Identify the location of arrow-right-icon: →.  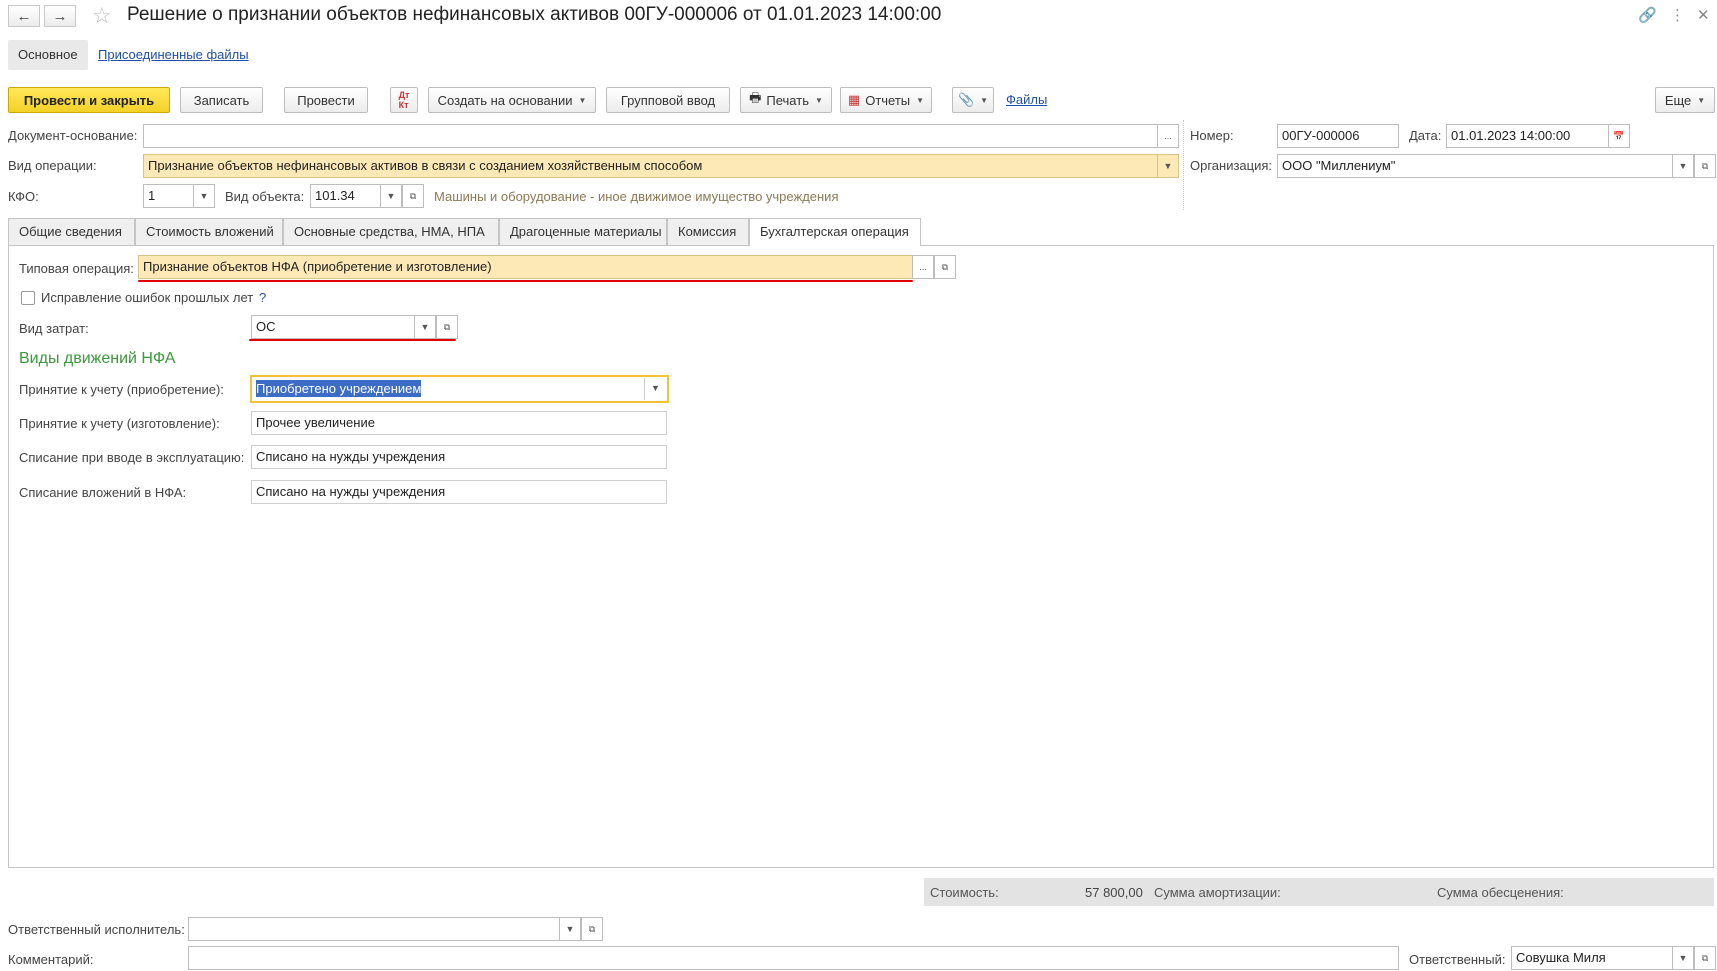
(60, 16).